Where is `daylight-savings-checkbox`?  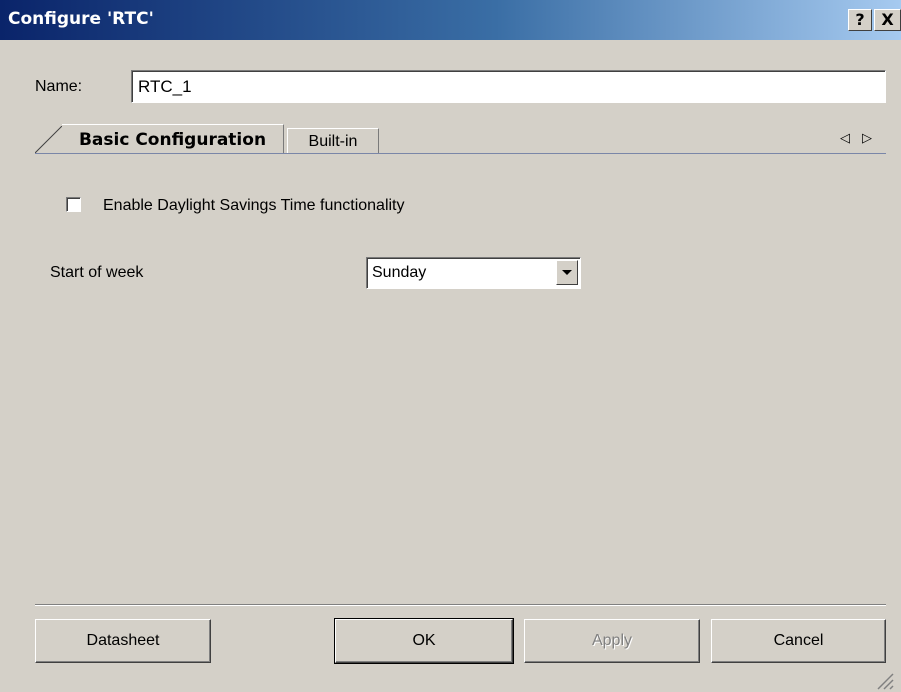 daylight-savings-checkbox is located at coordinates (73, 204).